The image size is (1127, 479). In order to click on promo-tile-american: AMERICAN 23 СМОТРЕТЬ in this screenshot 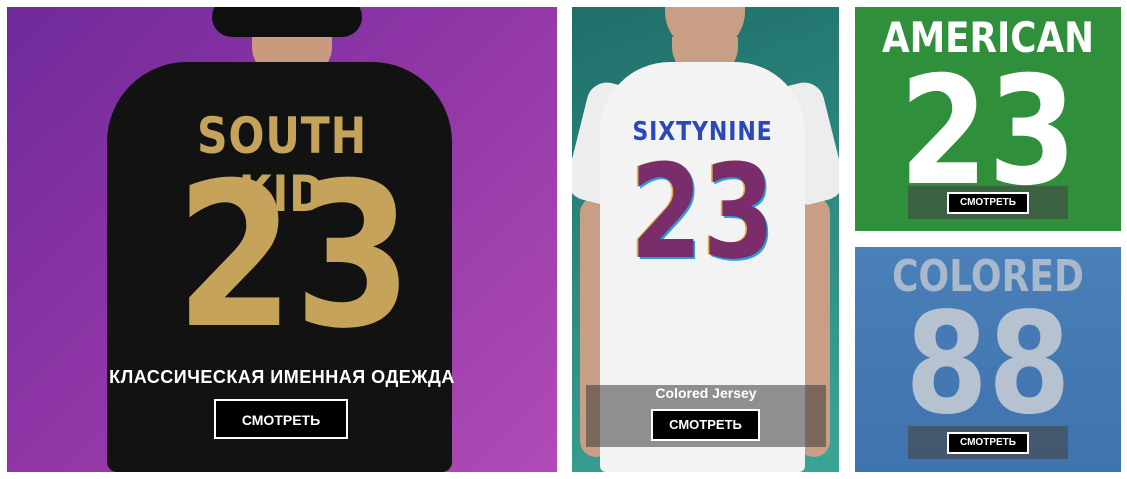, I will do `click(988, 119)`.